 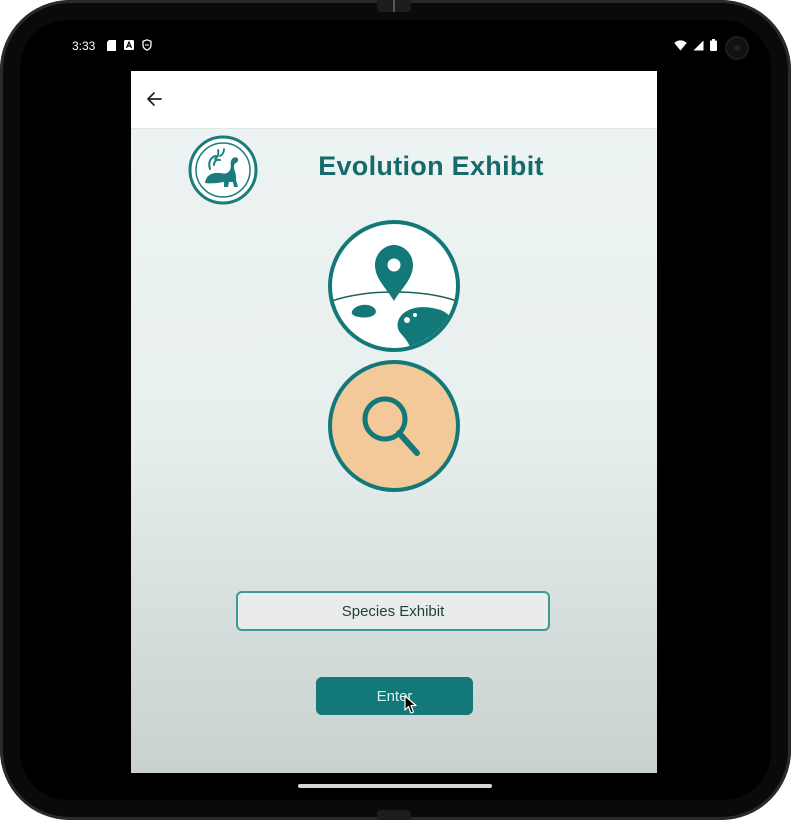 What do you see at coordinates (431, 166) in the screenshot?
I see `page-title: Evolution Exhibit` at bounding box center [431, 166].